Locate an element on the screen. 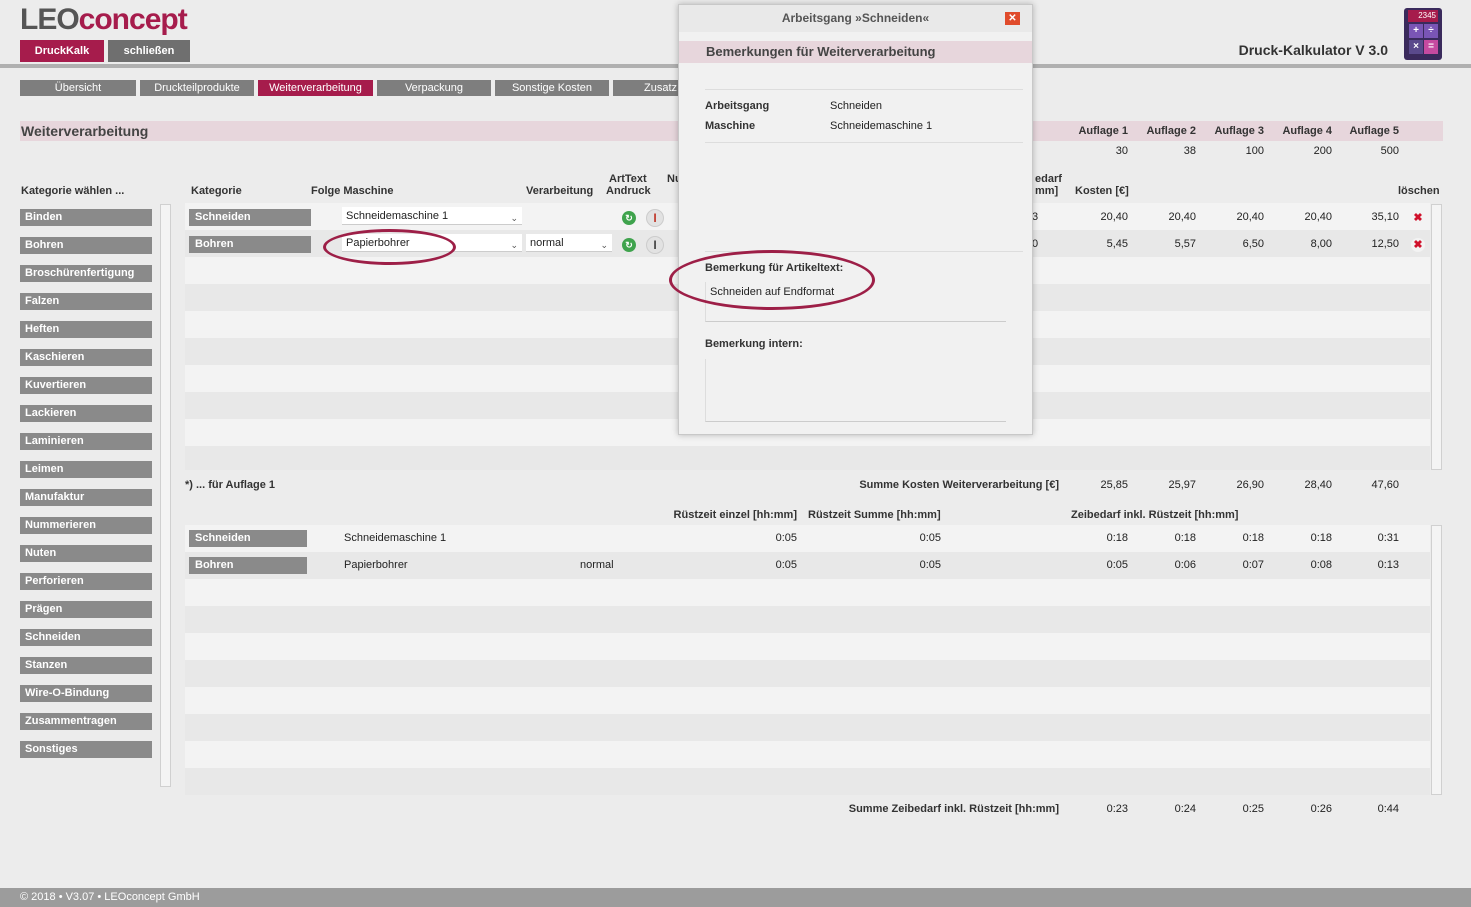  ruestzeit-einzel: 0:05 is located at coordinates (786, 538).